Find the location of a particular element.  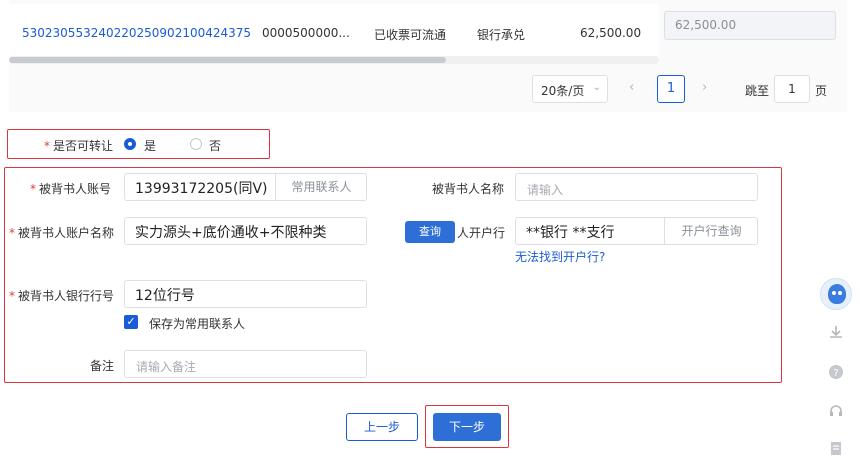

save-contact-checkbox: ✓ is located at coordinates (131, 322).